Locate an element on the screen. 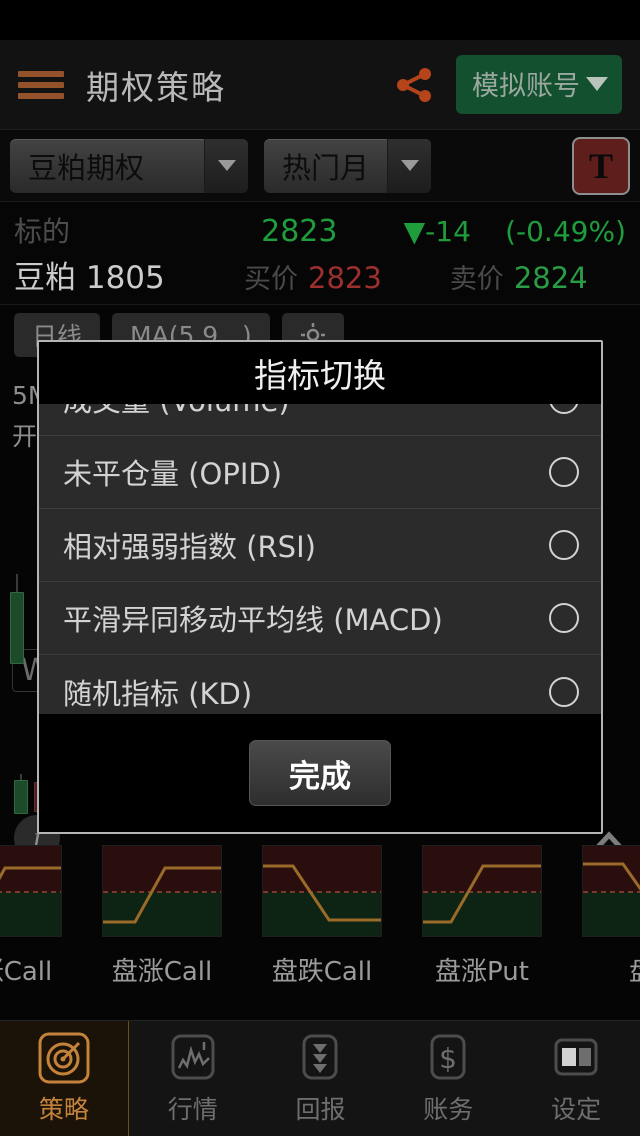 The width and height of the screenshot is (640, 1136). tab-strategy: 策略 is located at coordinates (64, 1078).